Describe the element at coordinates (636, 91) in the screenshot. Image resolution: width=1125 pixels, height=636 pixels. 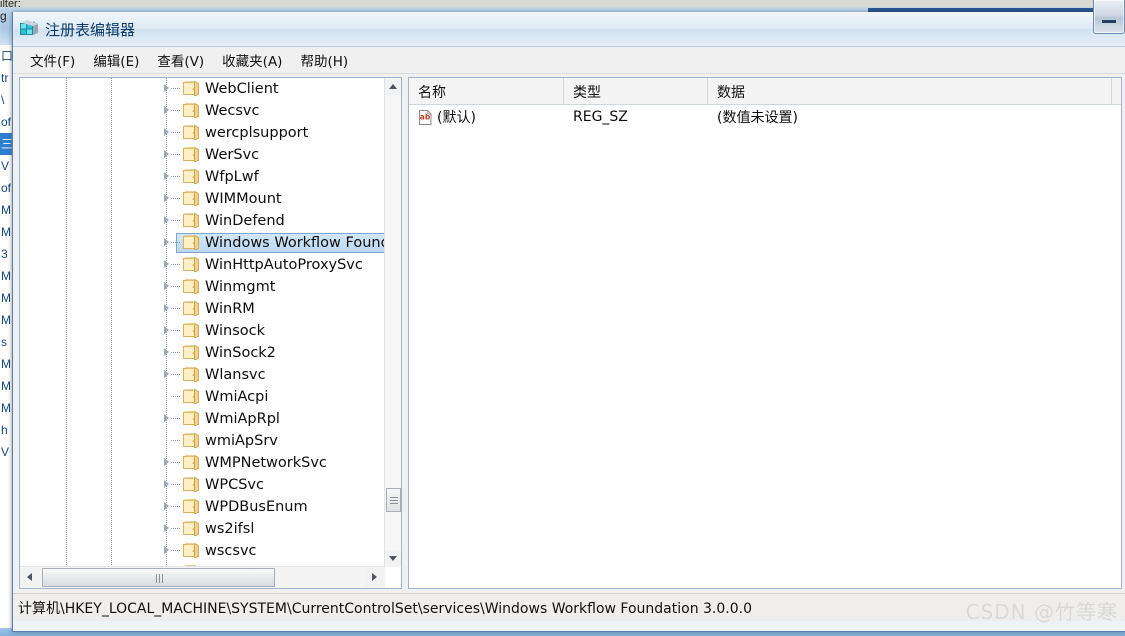
I see `column-header-type: 类型` at that location.